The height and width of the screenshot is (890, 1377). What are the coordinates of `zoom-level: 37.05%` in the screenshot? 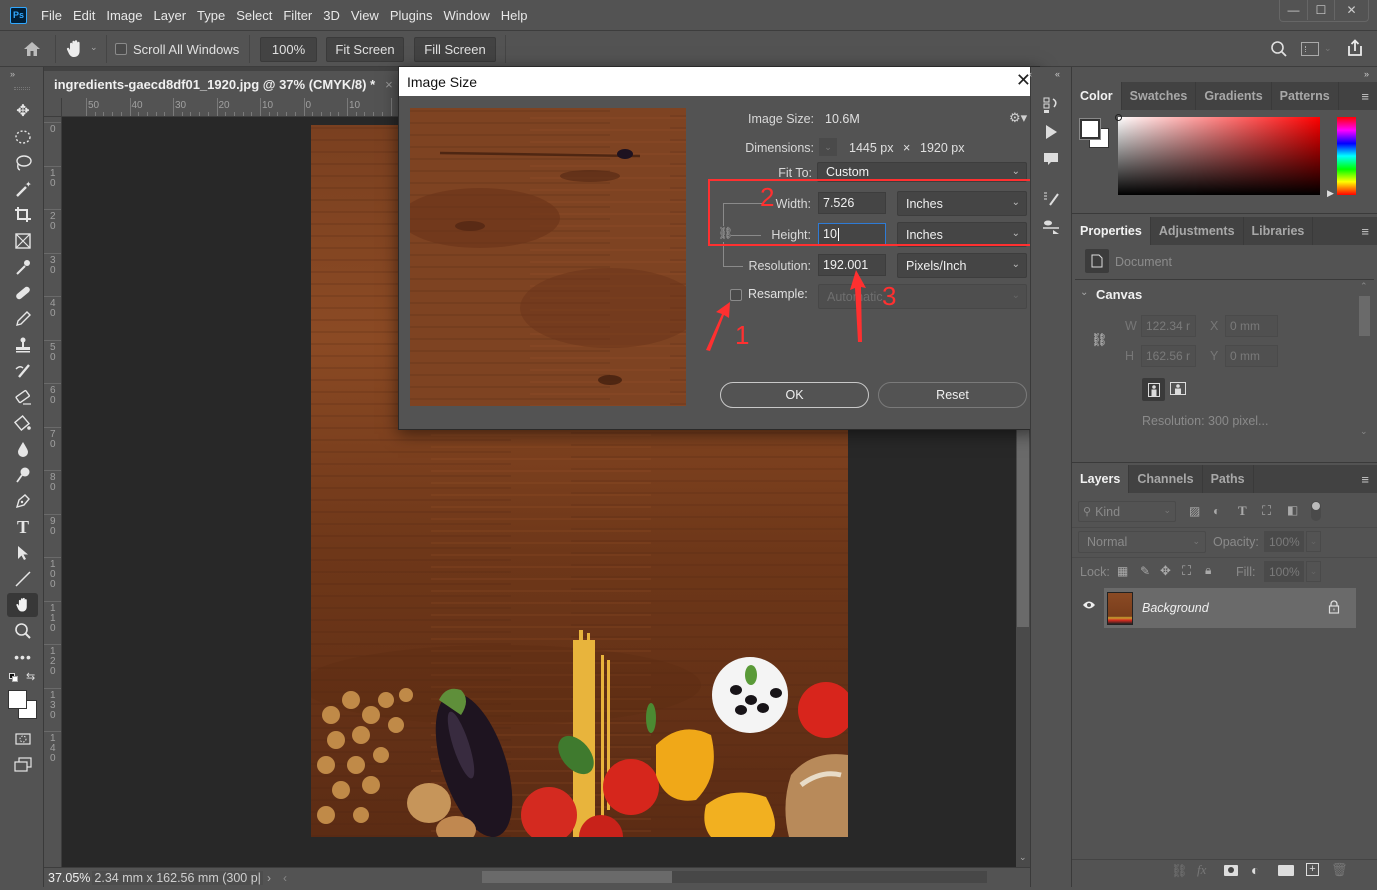 It's located at (69, 878).